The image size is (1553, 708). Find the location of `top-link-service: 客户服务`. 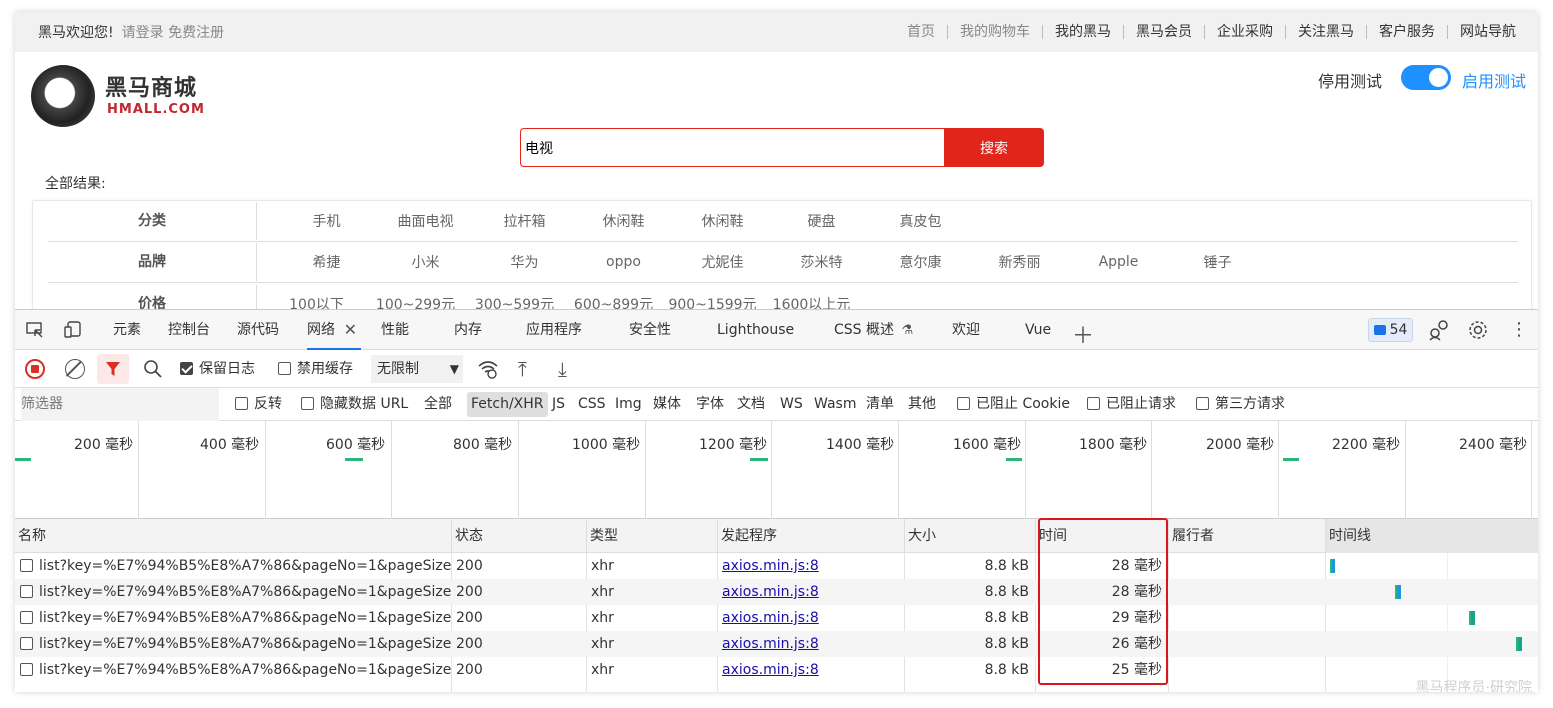

top-link-service: 客户服务 is located at coordinates (1406, 32).